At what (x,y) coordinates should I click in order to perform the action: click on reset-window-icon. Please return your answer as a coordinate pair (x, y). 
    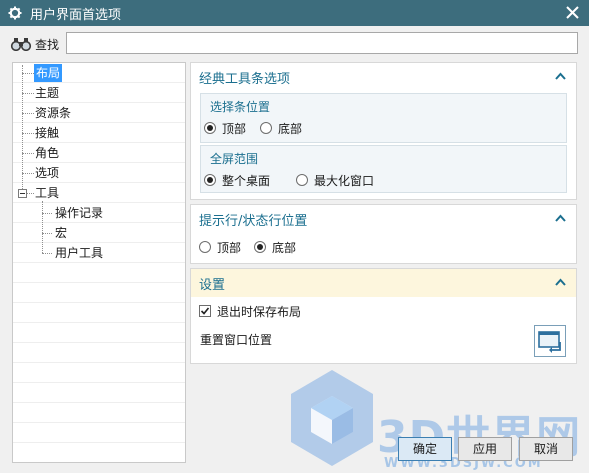
    Looking at the image, I should click on (549, 342).